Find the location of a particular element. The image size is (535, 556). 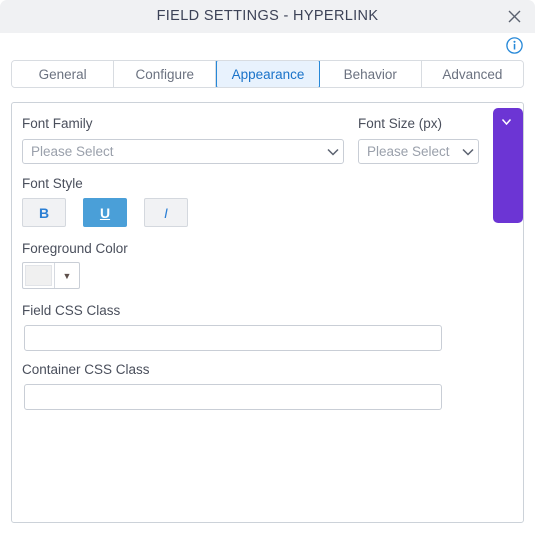

font-size-label: Font Size (px) is located at coordinates (400, 123).